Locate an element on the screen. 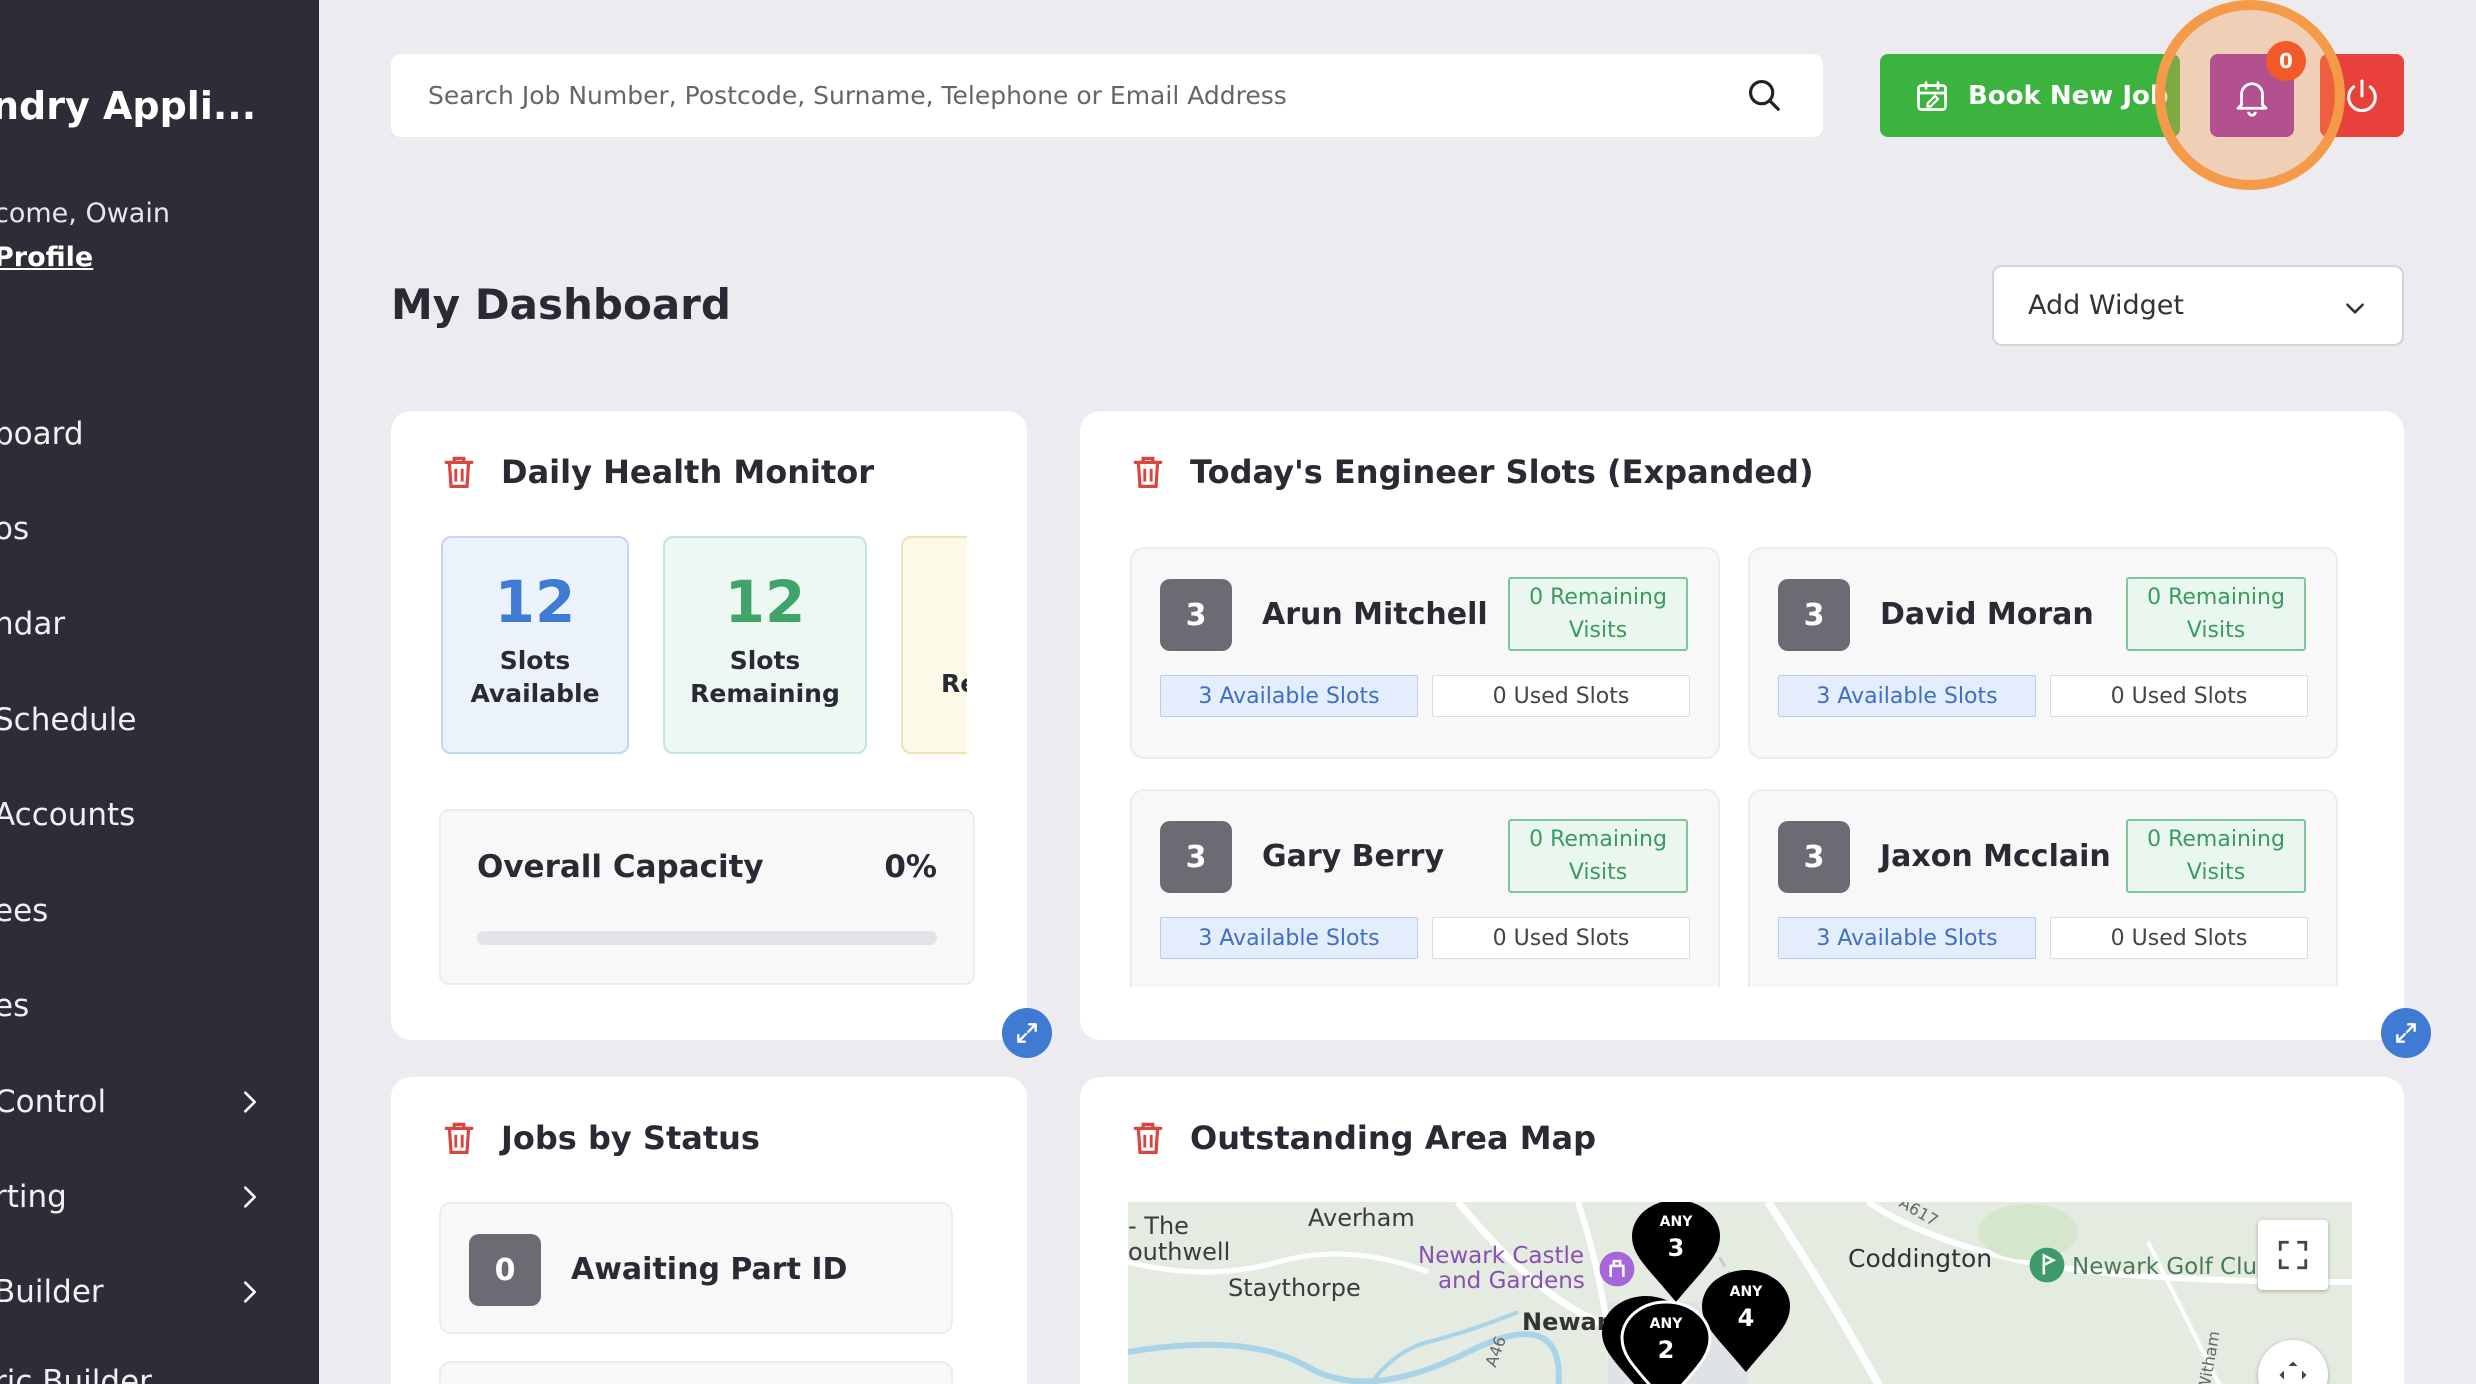  remaining-visits-badge: 0 Remaining Visits is located at coordinates (1598, 856).